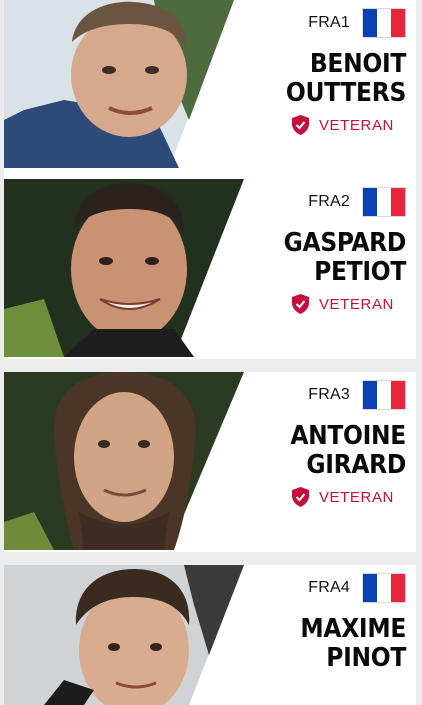 Image resolution: width=422 pixels, height=705 pixels. I want to click on bib-number: FRA1, so click(329, 22).